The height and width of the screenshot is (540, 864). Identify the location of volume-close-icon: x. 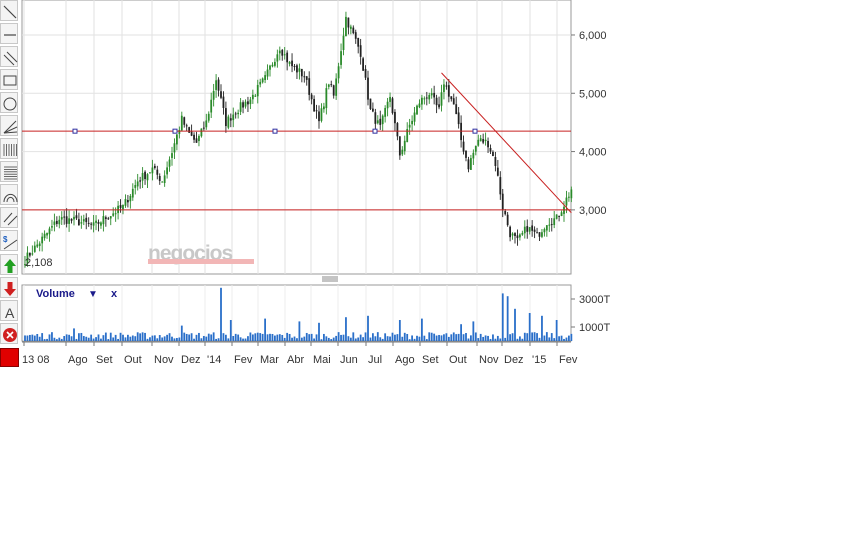
(114, 294).